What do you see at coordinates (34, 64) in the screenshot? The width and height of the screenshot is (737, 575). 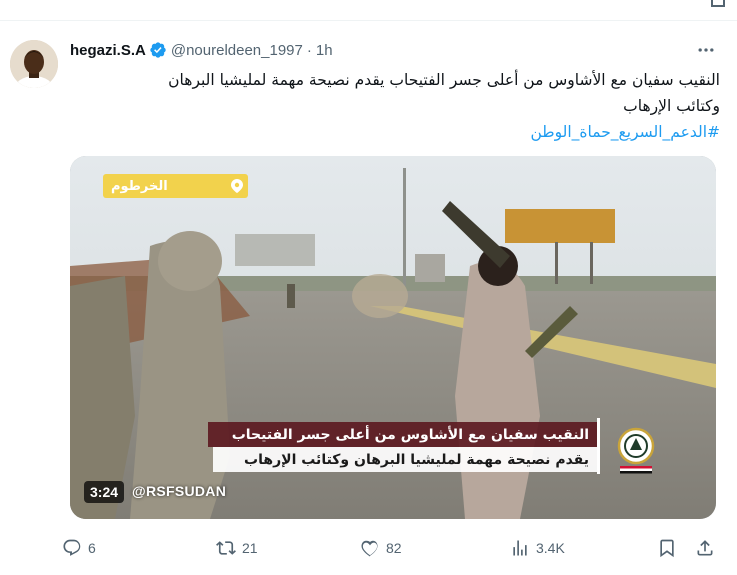 I see `avatar` at bounding box center [34, 64].